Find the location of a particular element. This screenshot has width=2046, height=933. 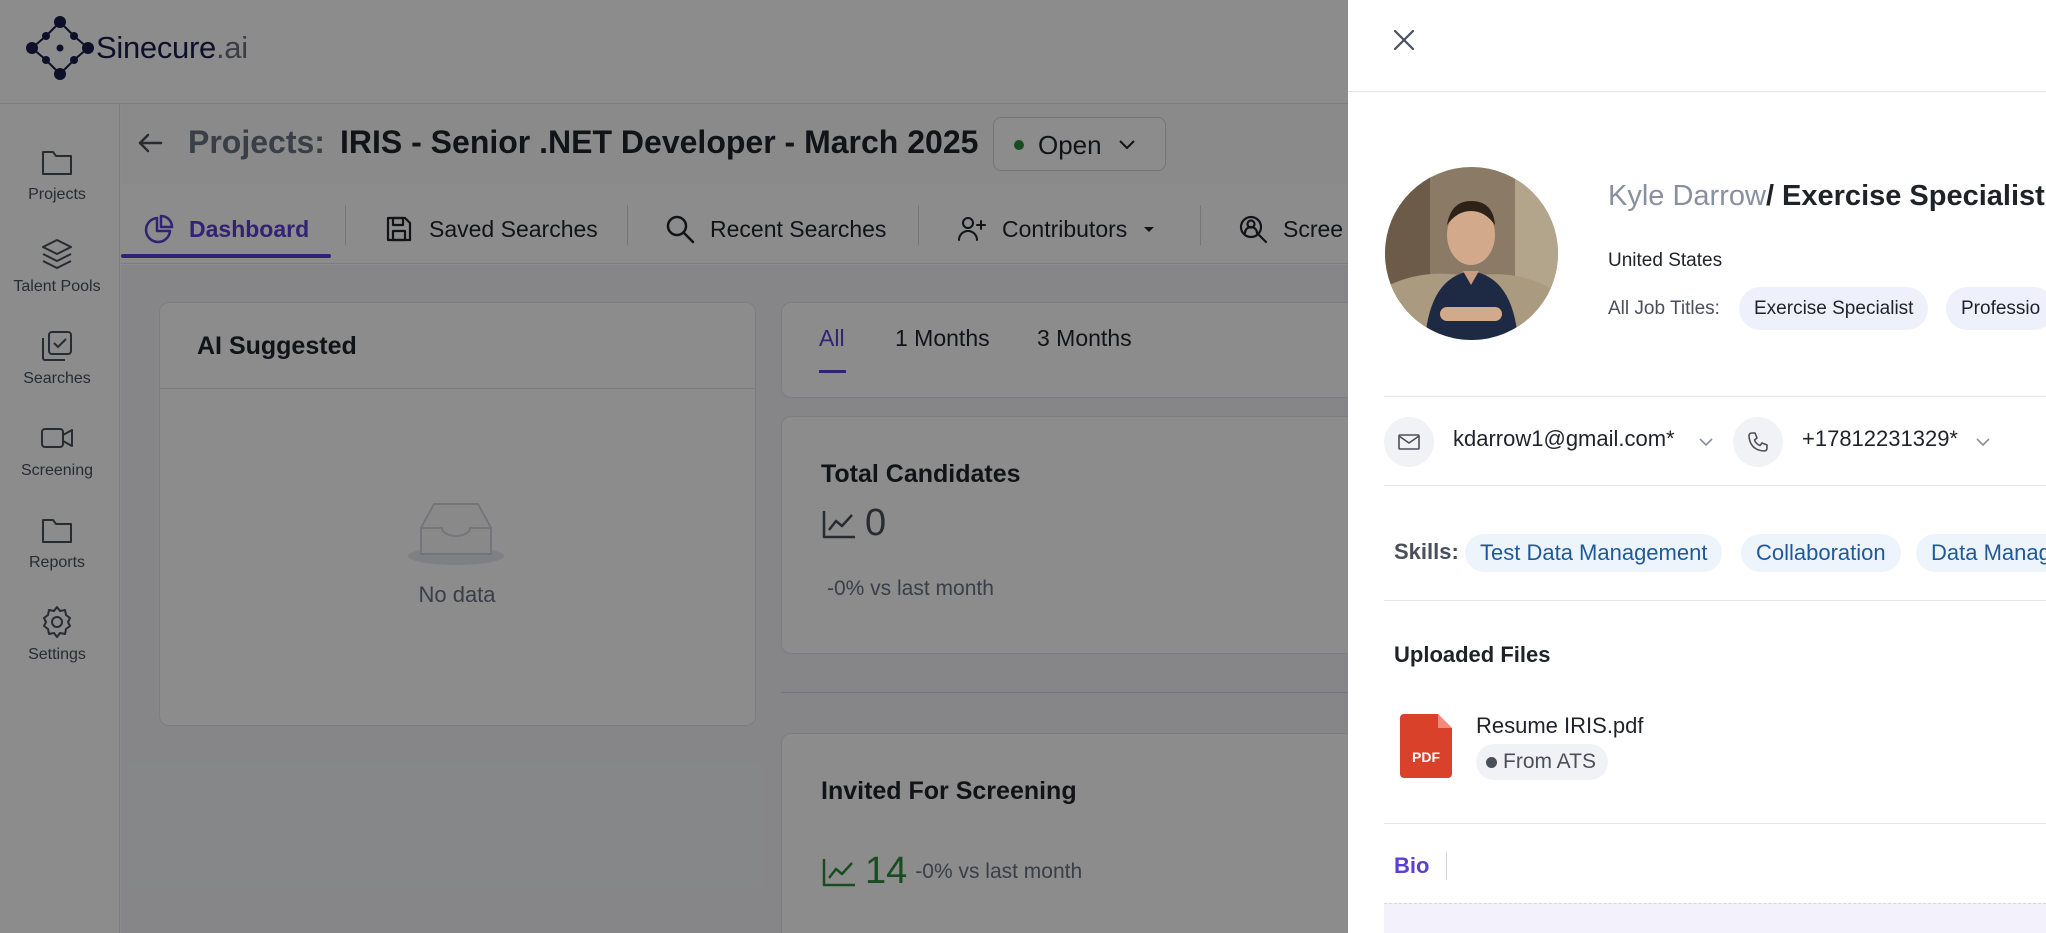

pdf-label: PDF is located at coordinates (1426, 757).